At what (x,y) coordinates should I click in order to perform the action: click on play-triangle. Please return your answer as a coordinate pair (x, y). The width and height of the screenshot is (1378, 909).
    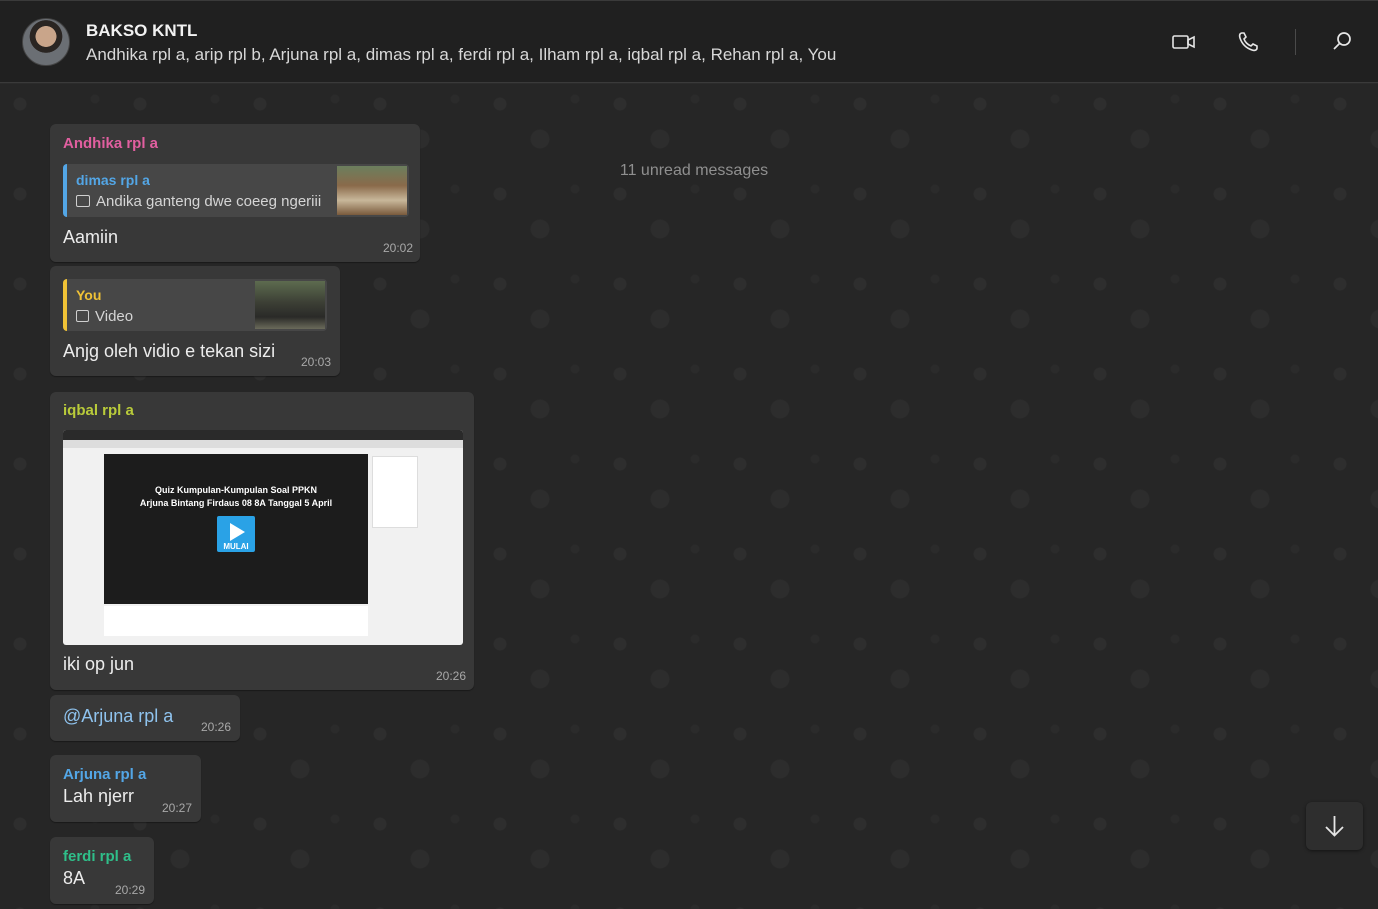
    Looking at the image, I should click on (237, 532).